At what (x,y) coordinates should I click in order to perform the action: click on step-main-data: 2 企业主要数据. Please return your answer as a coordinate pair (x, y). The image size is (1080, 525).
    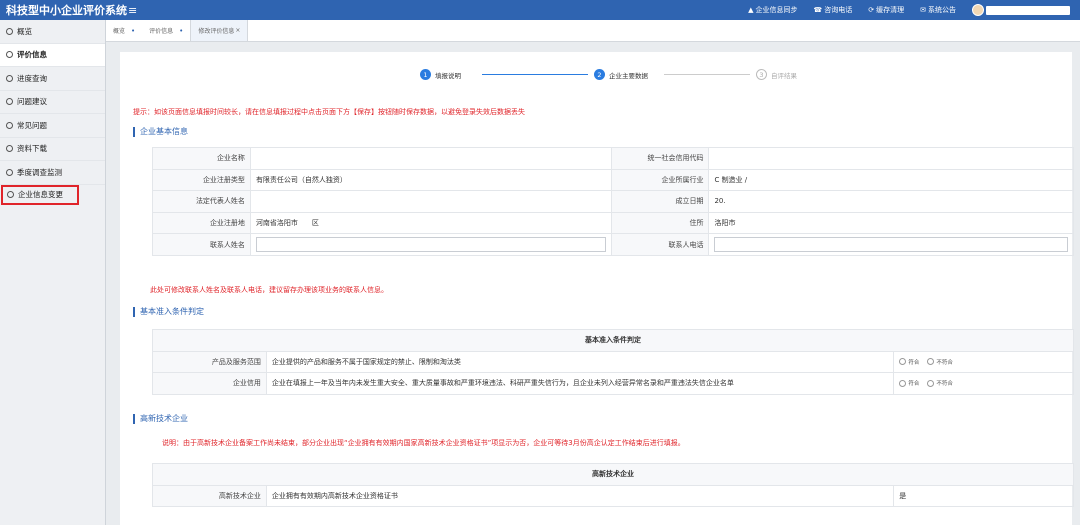
    Looking at the image, I should click on (621, 74).